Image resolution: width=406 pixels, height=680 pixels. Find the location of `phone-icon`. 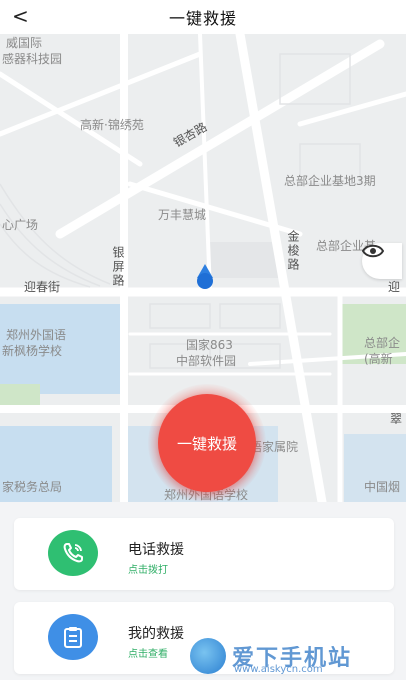

phone-icon is located at coordinates (73, 553).